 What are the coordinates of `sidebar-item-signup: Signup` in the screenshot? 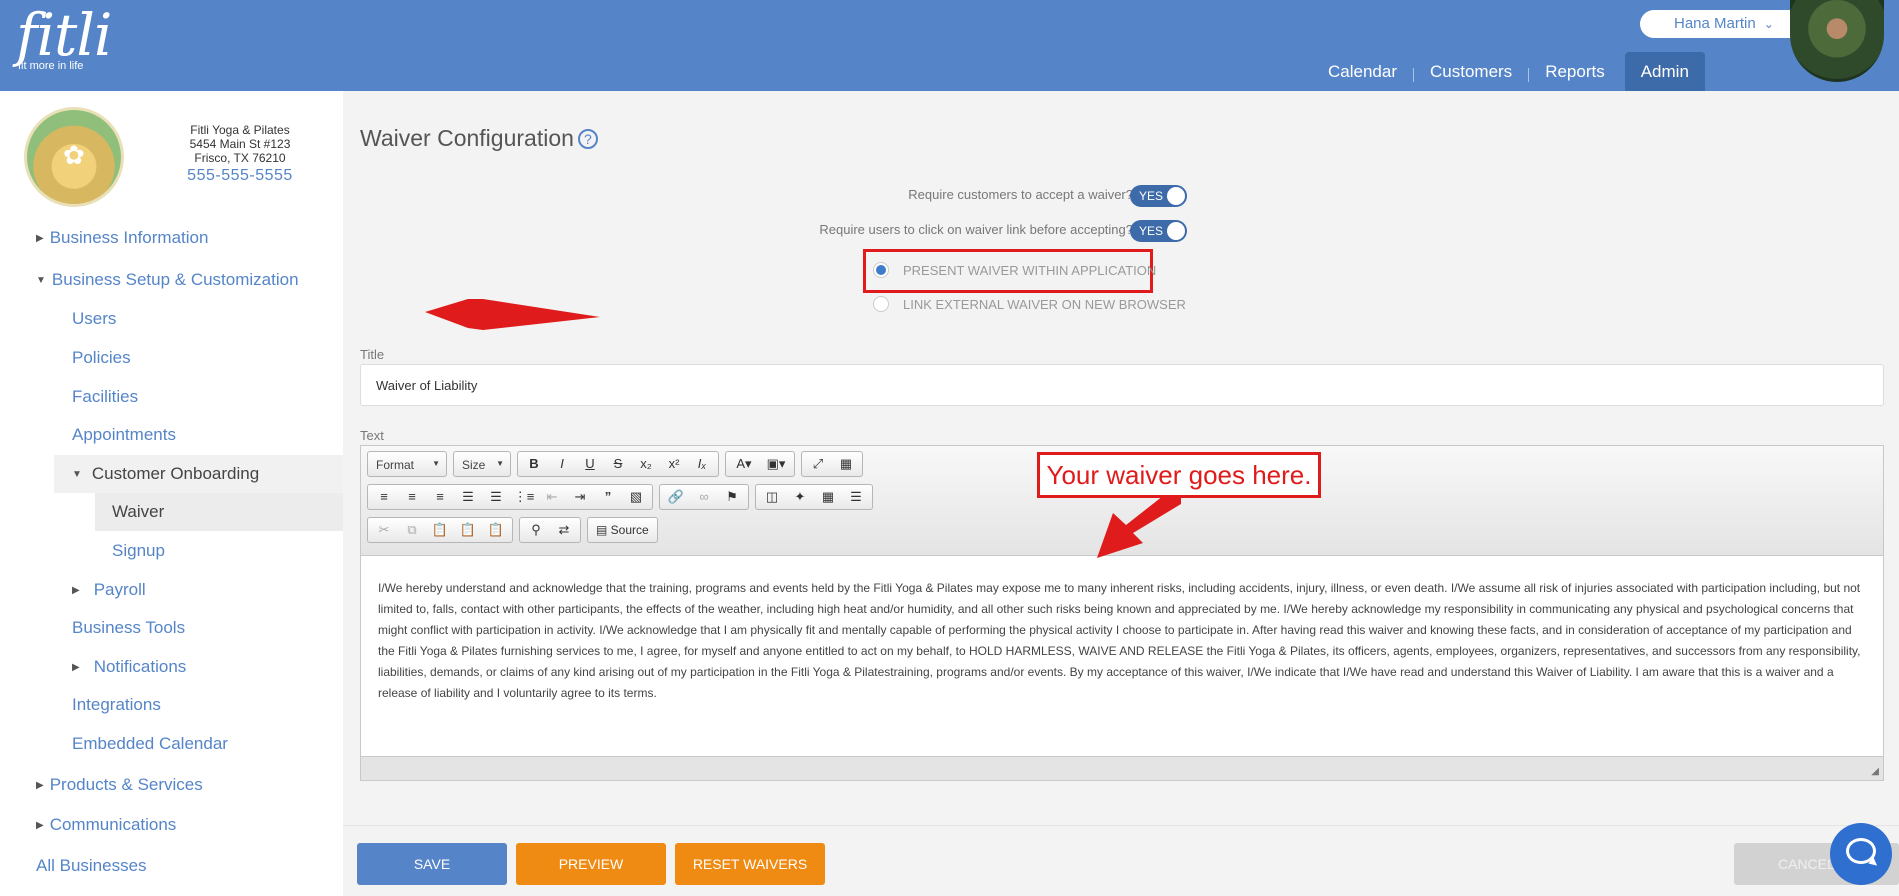 It's located at (138, 551).